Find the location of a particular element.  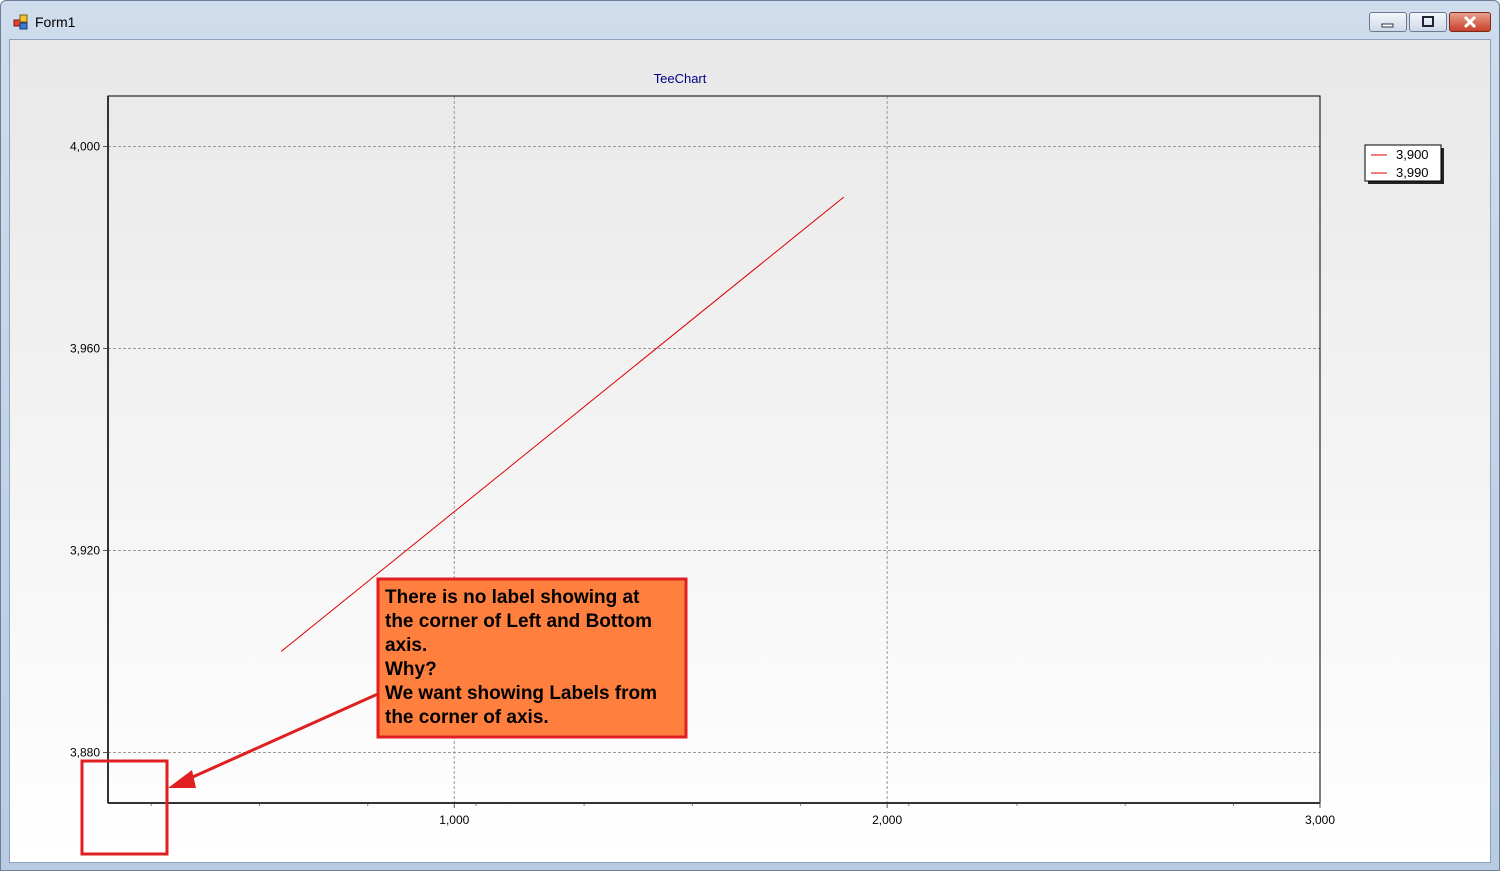

x-tick-label: 1,000 is located at coordinates (454, 820).